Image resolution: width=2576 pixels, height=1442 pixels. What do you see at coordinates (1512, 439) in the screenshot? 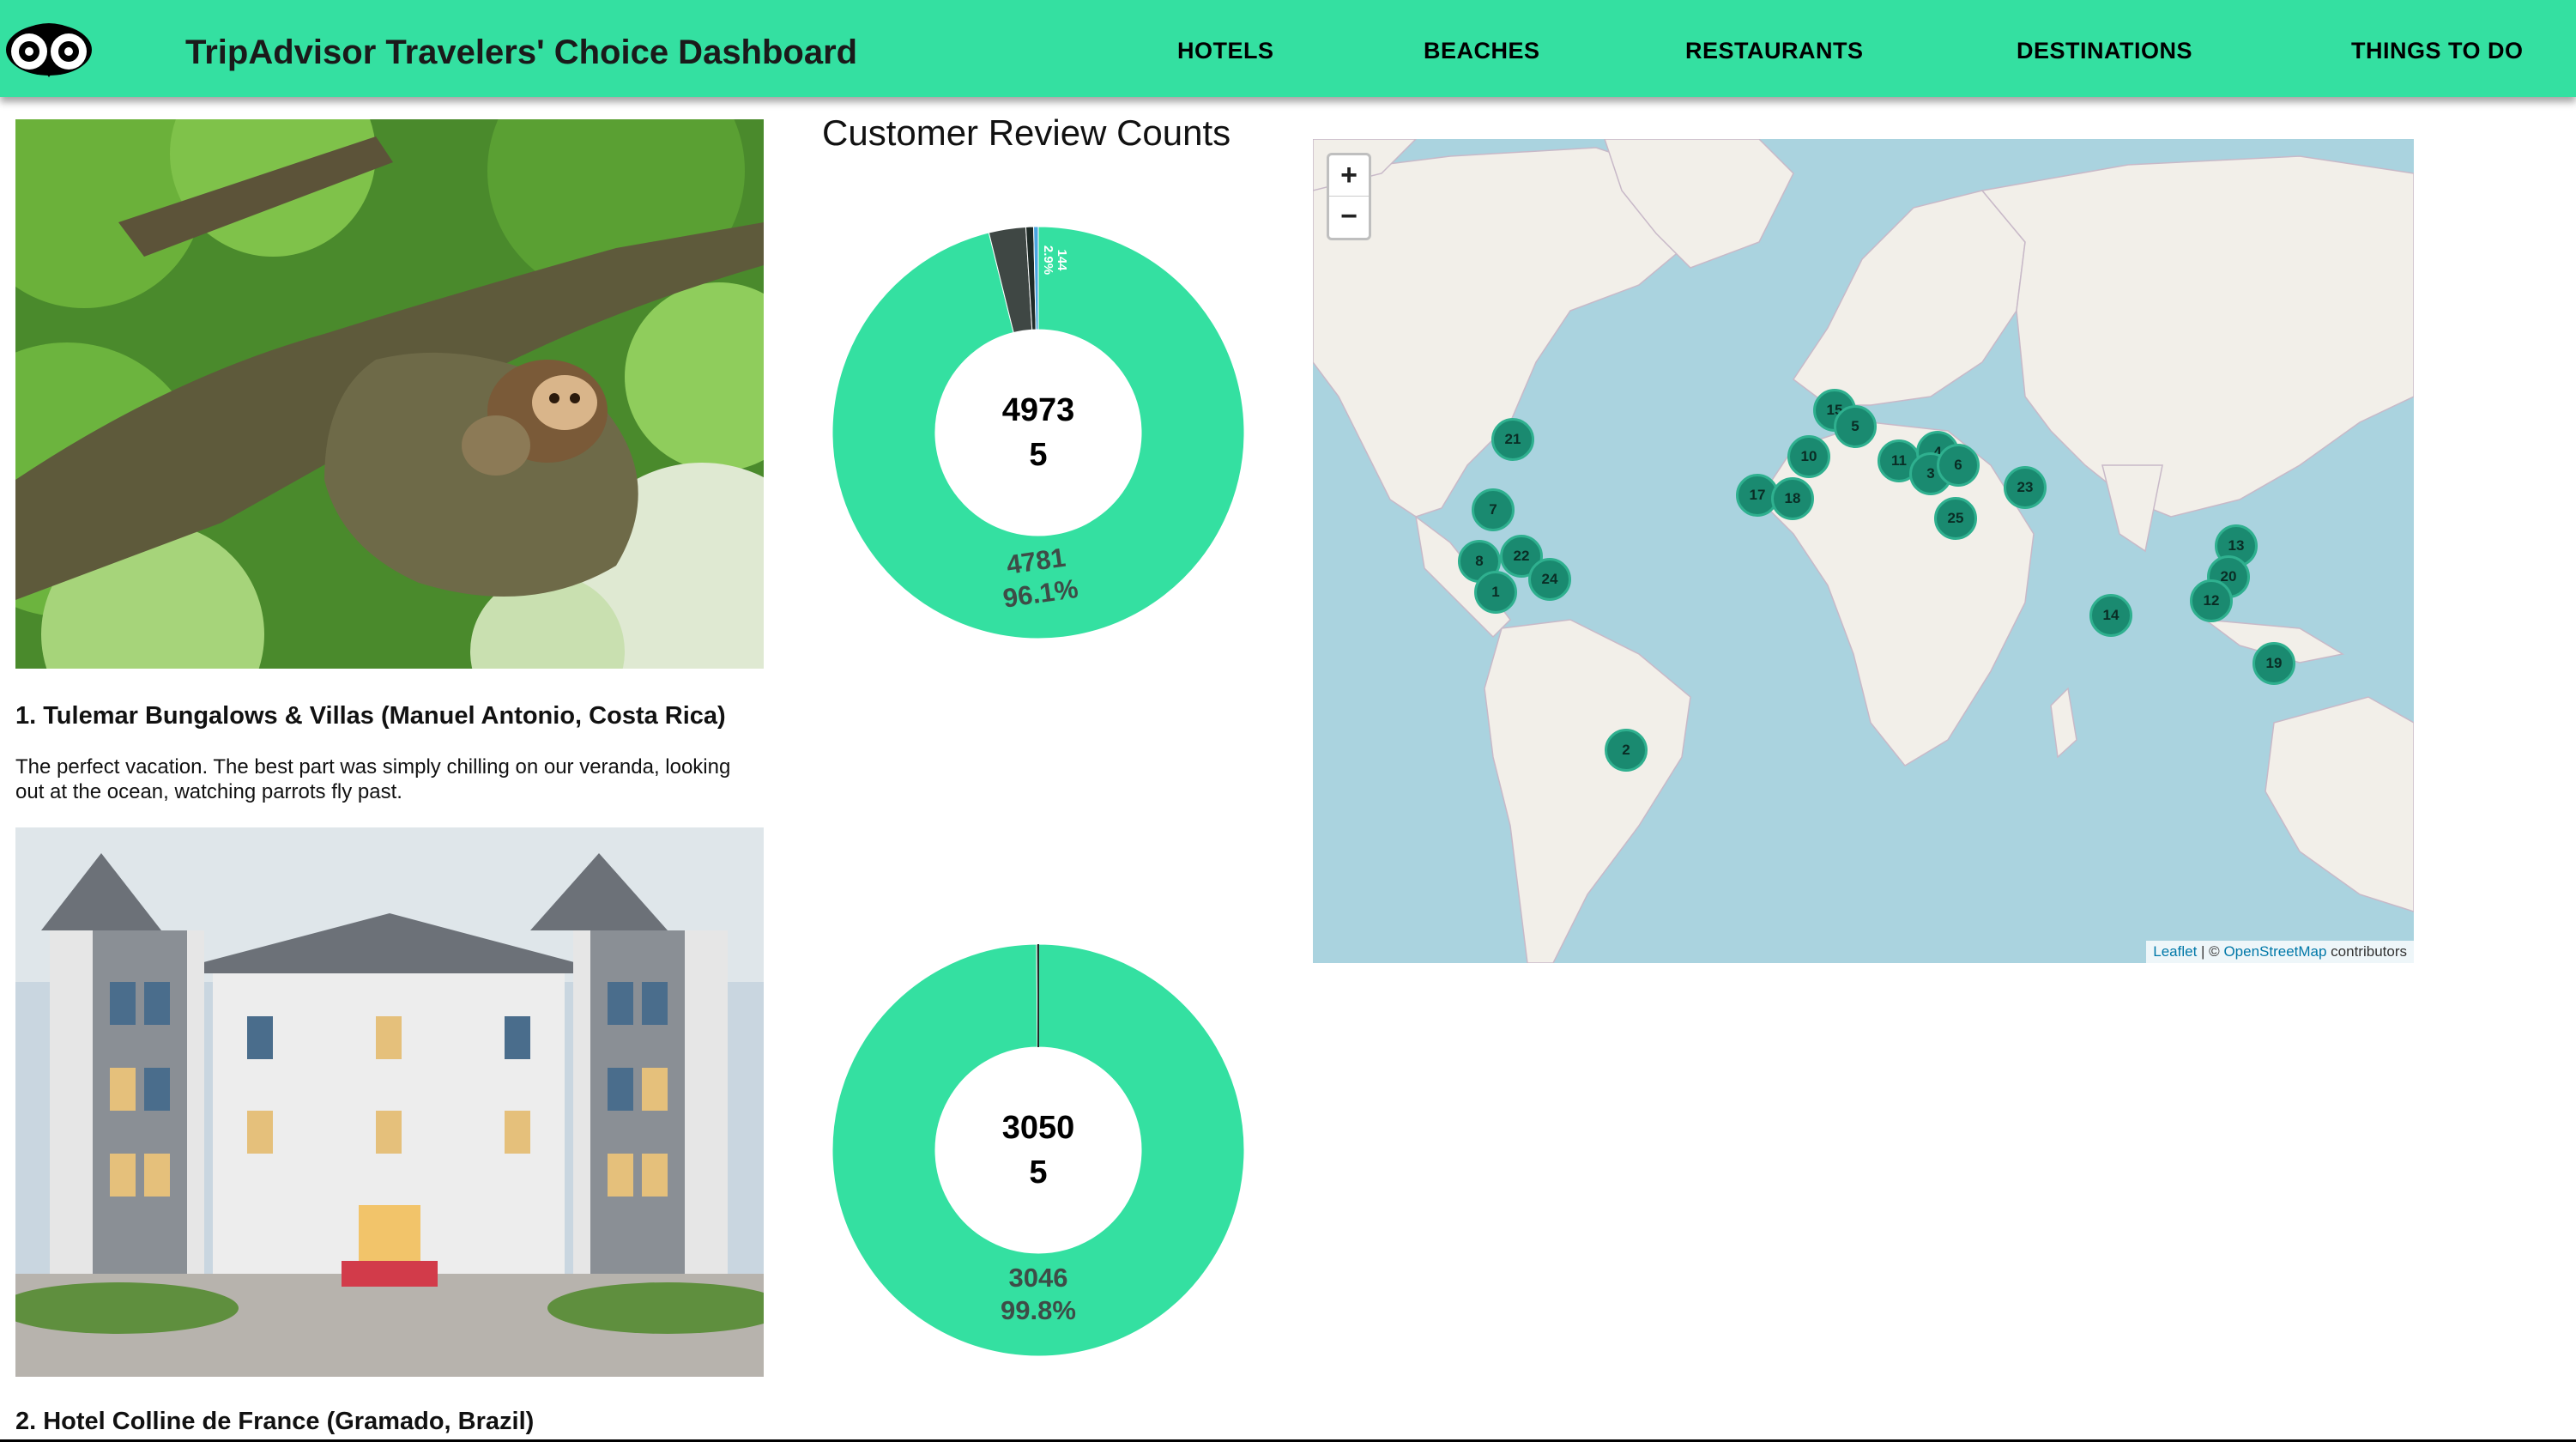
I see `map-marker: 21` at bounding box center [1512, 439].